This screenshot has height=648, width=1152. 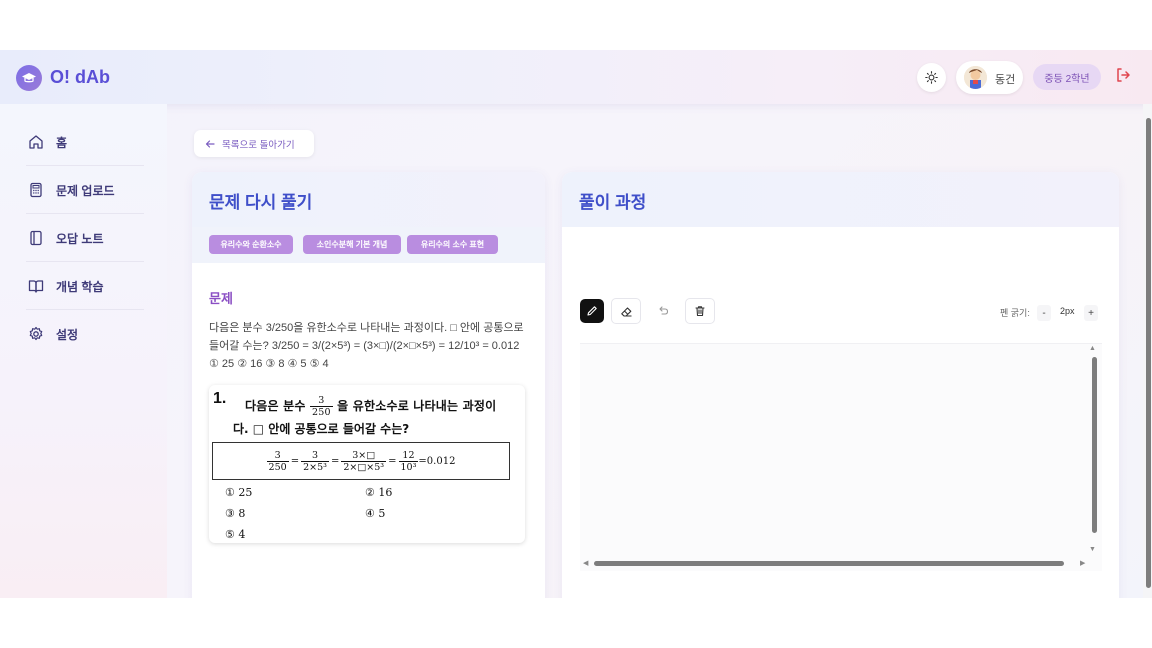 I want to click on page-scrollbar, so click(x=1148, y=353).